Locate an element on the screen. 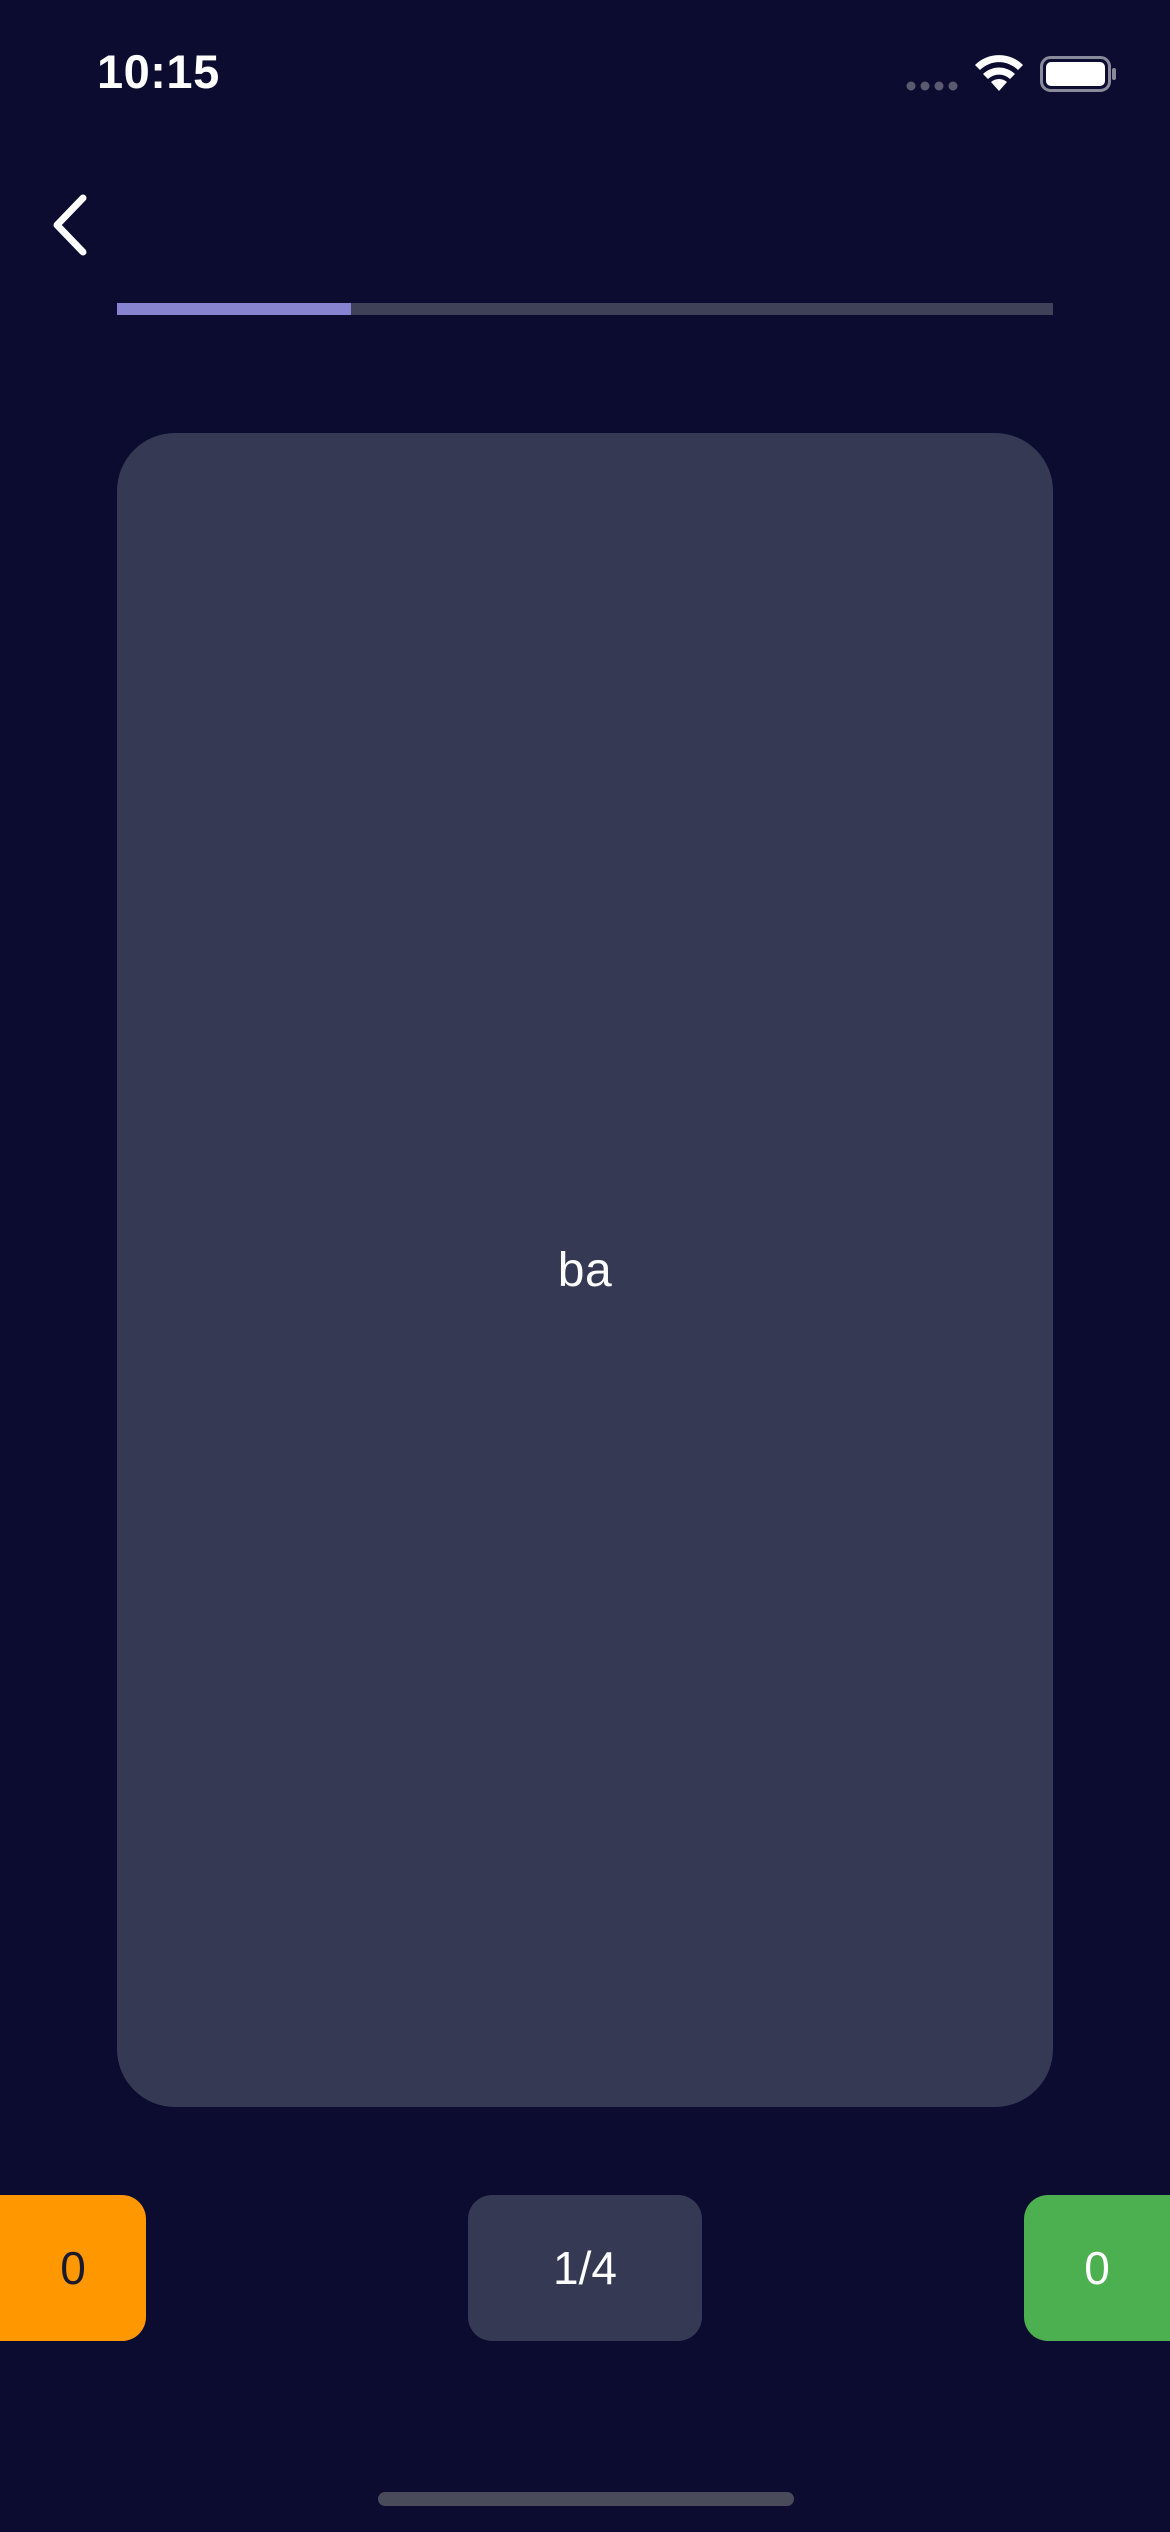  status-time: 10:15 is located at coordinates (158, 71).